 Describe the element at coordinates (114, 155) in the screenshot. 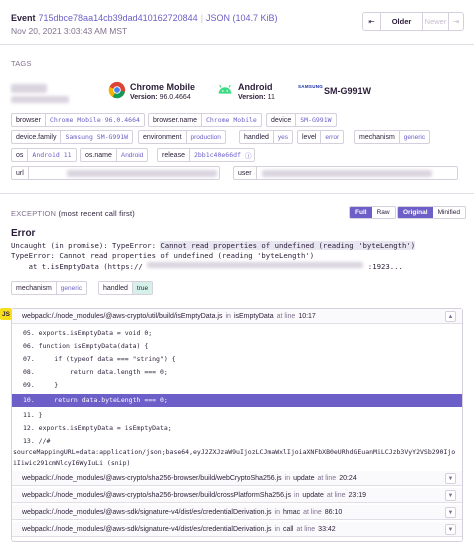

I see `tag-os-name: os.name Android` at that location.